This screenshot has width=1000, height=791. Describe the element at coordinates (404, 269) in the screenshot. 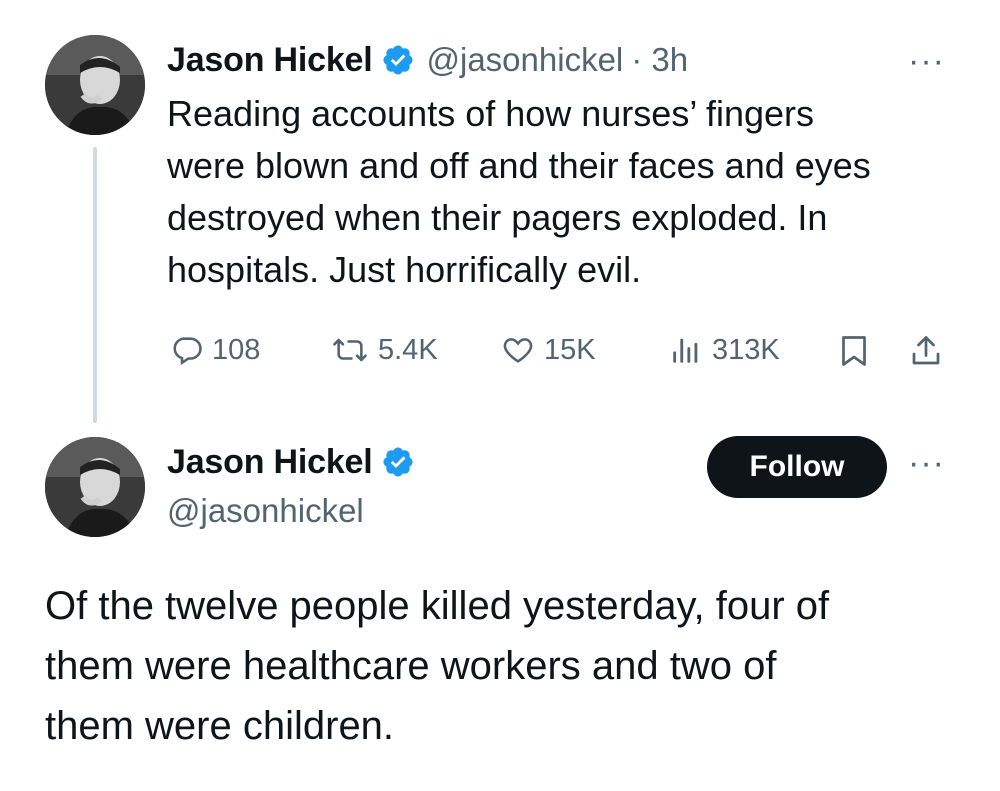

I see `tweet-text-line: hospitals. Just horrifically evil.` at that location.